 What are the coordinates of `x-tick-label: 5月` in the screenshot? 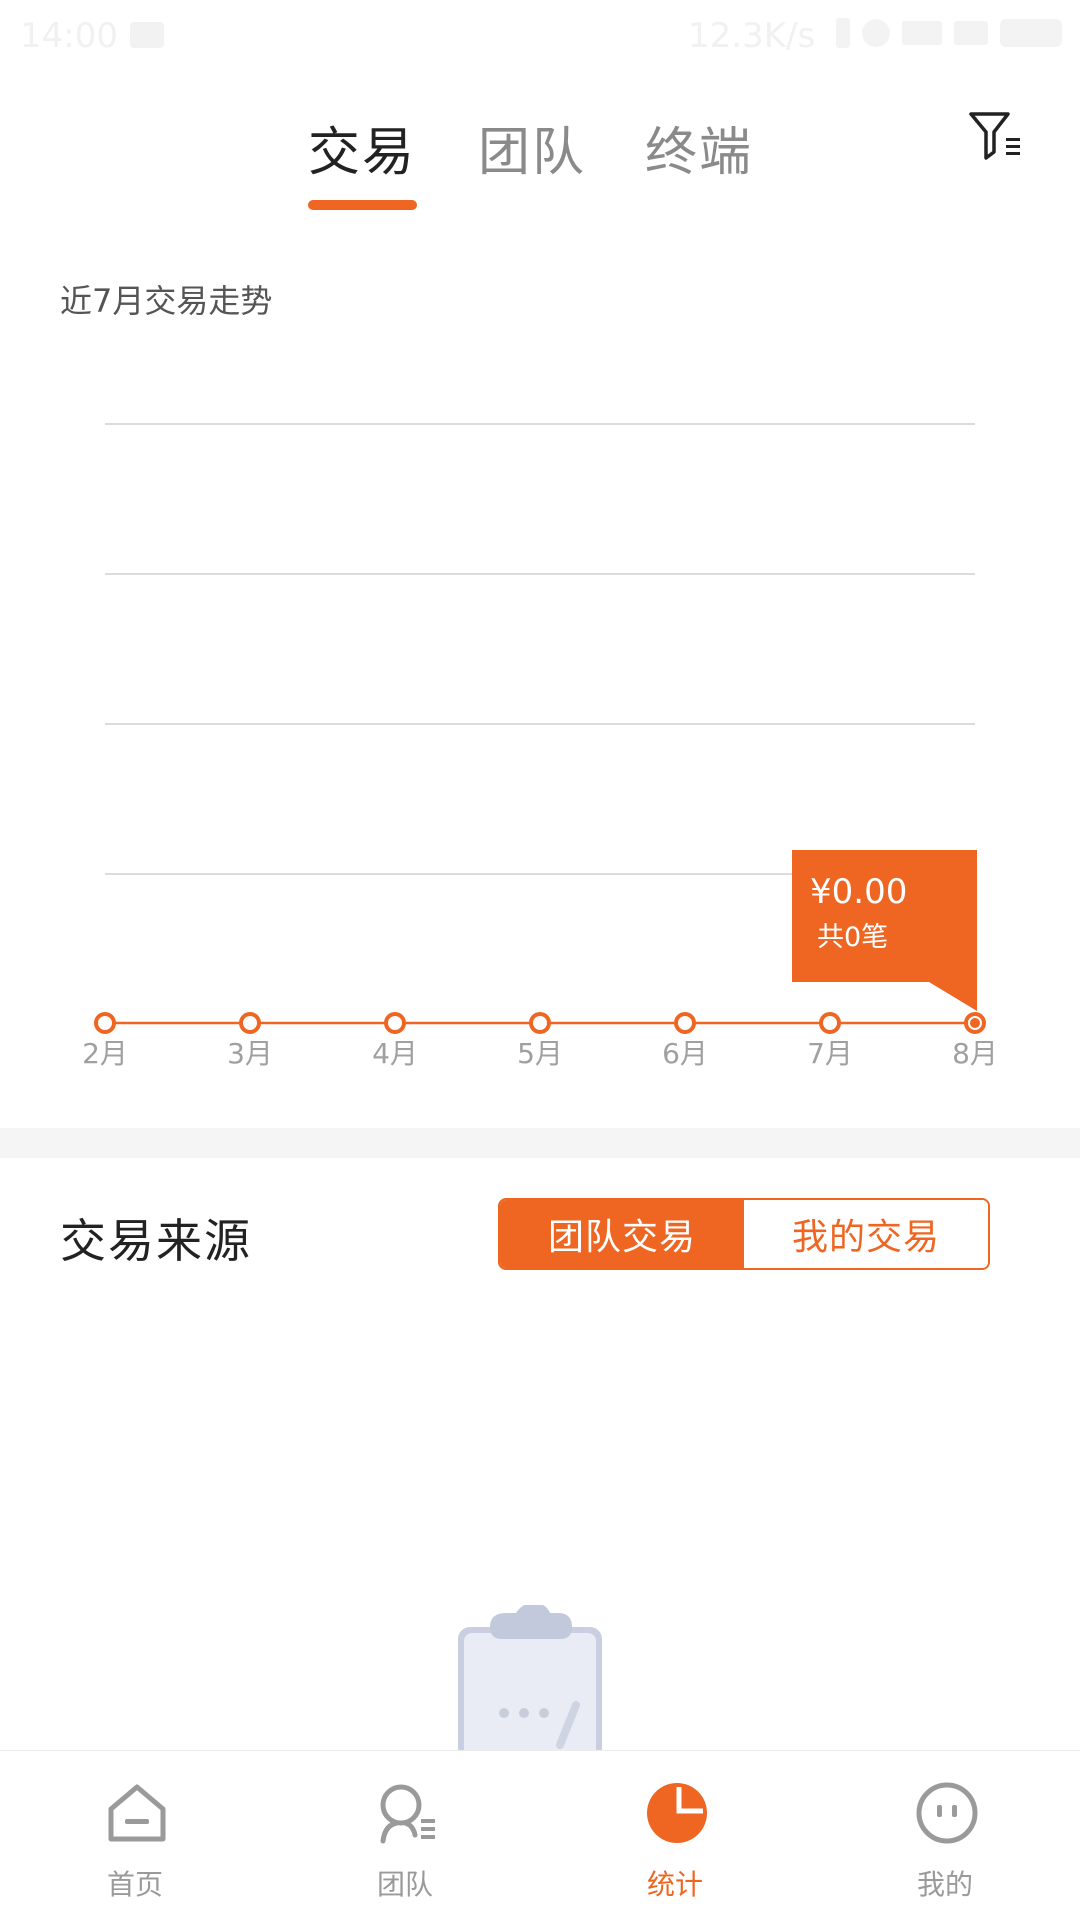 It's located at (540, 1053).